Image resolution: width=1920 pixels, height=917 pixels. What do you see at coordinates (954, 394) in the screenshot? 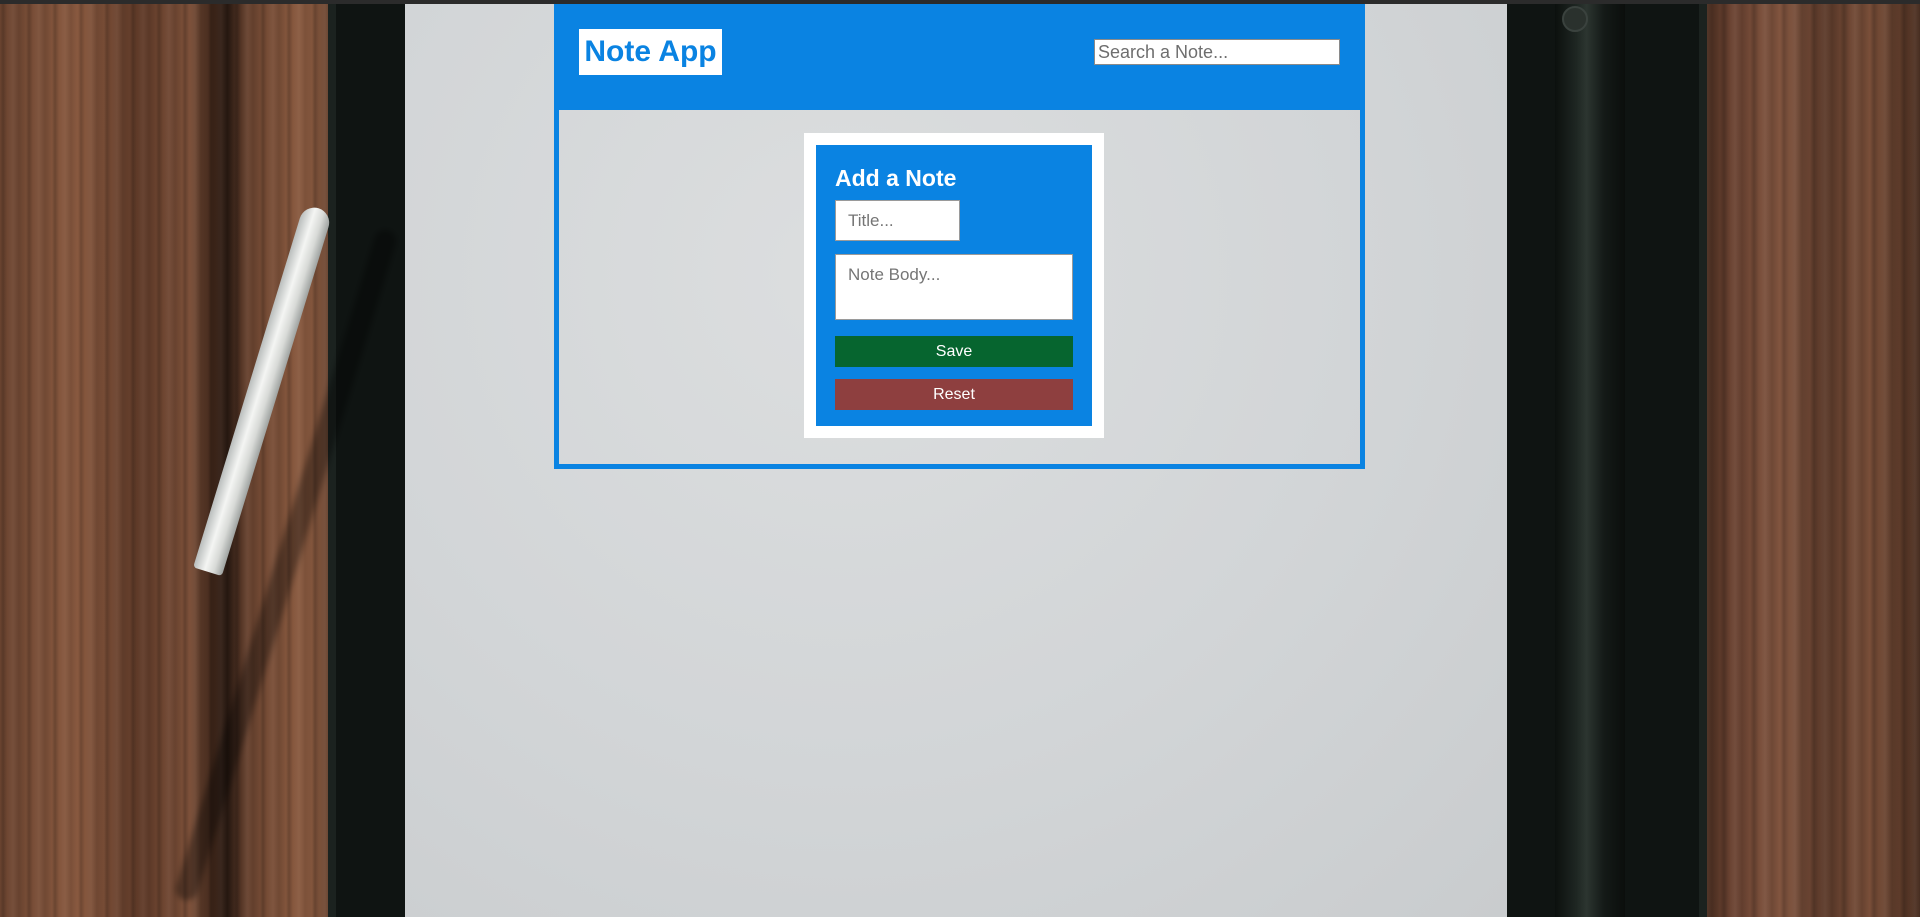
I see `reset-button: Reset` at bounding box center [954, 394].